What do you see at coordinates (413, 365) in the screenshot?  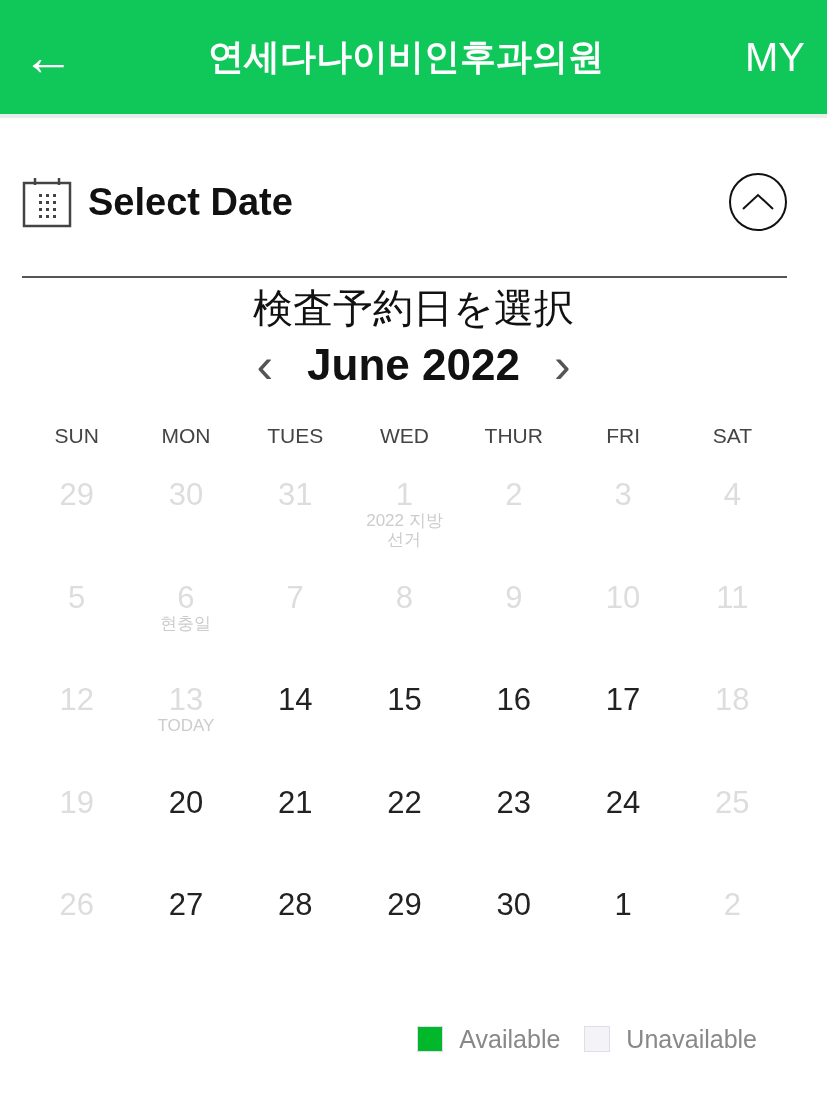 I see `month-title: June 2022` at bounding box center [413, 365].